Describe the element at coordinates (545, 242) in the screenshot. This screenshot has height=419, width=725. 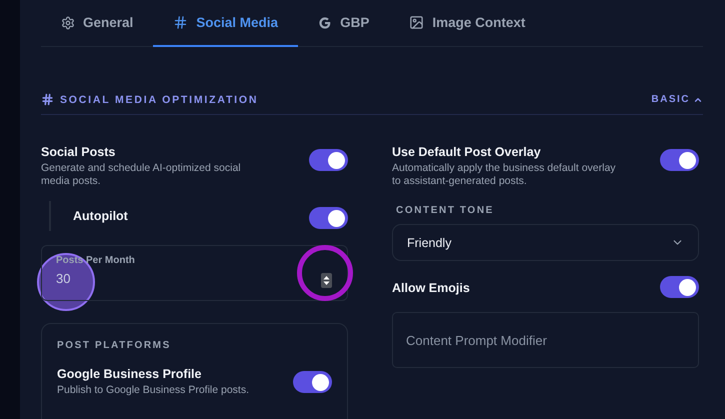
I see `tone-dropdown: Friendly` at that location.